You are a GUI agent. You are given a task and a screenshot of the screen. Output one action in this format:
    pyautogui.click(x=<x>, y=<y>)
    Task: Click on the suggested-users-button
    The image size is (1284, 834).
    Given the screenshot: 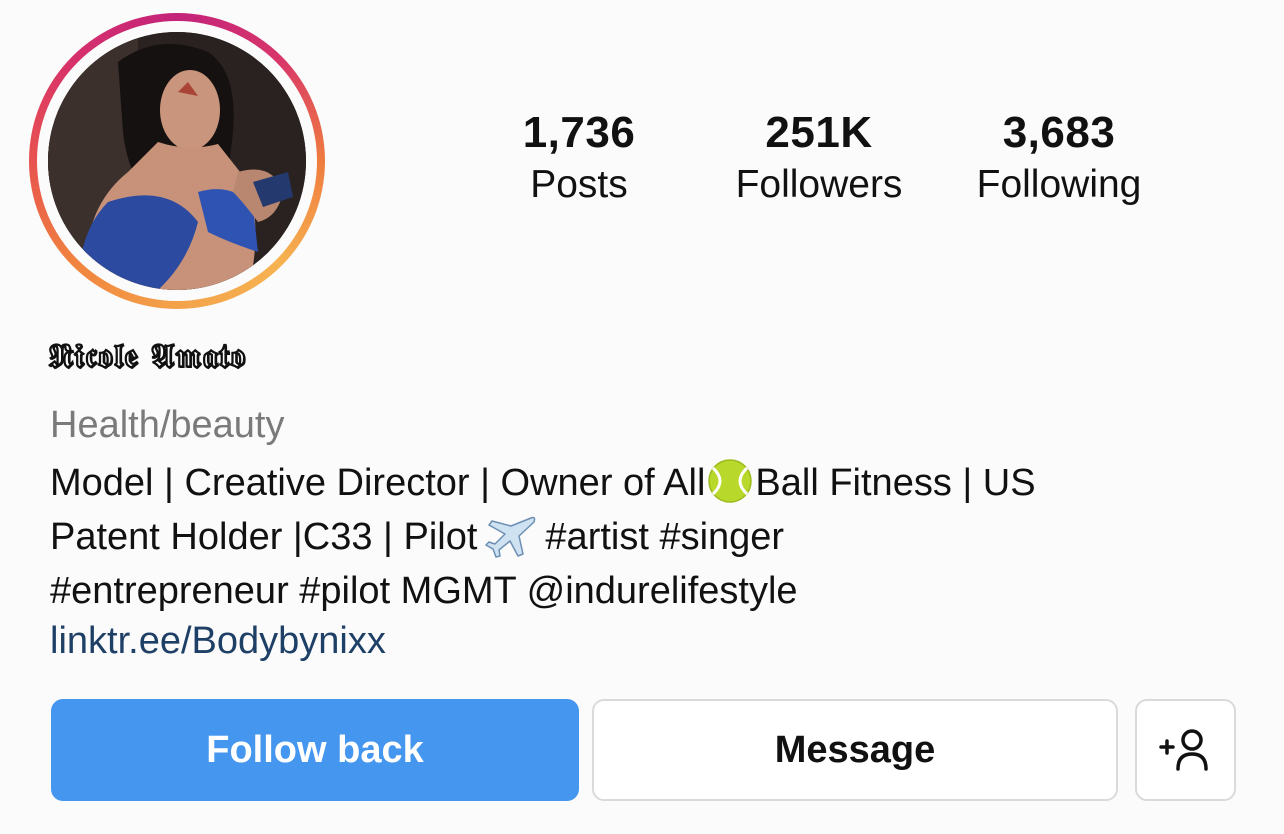 What is the action you would take?
    pyautogui.click(x=1185, y=750)
    